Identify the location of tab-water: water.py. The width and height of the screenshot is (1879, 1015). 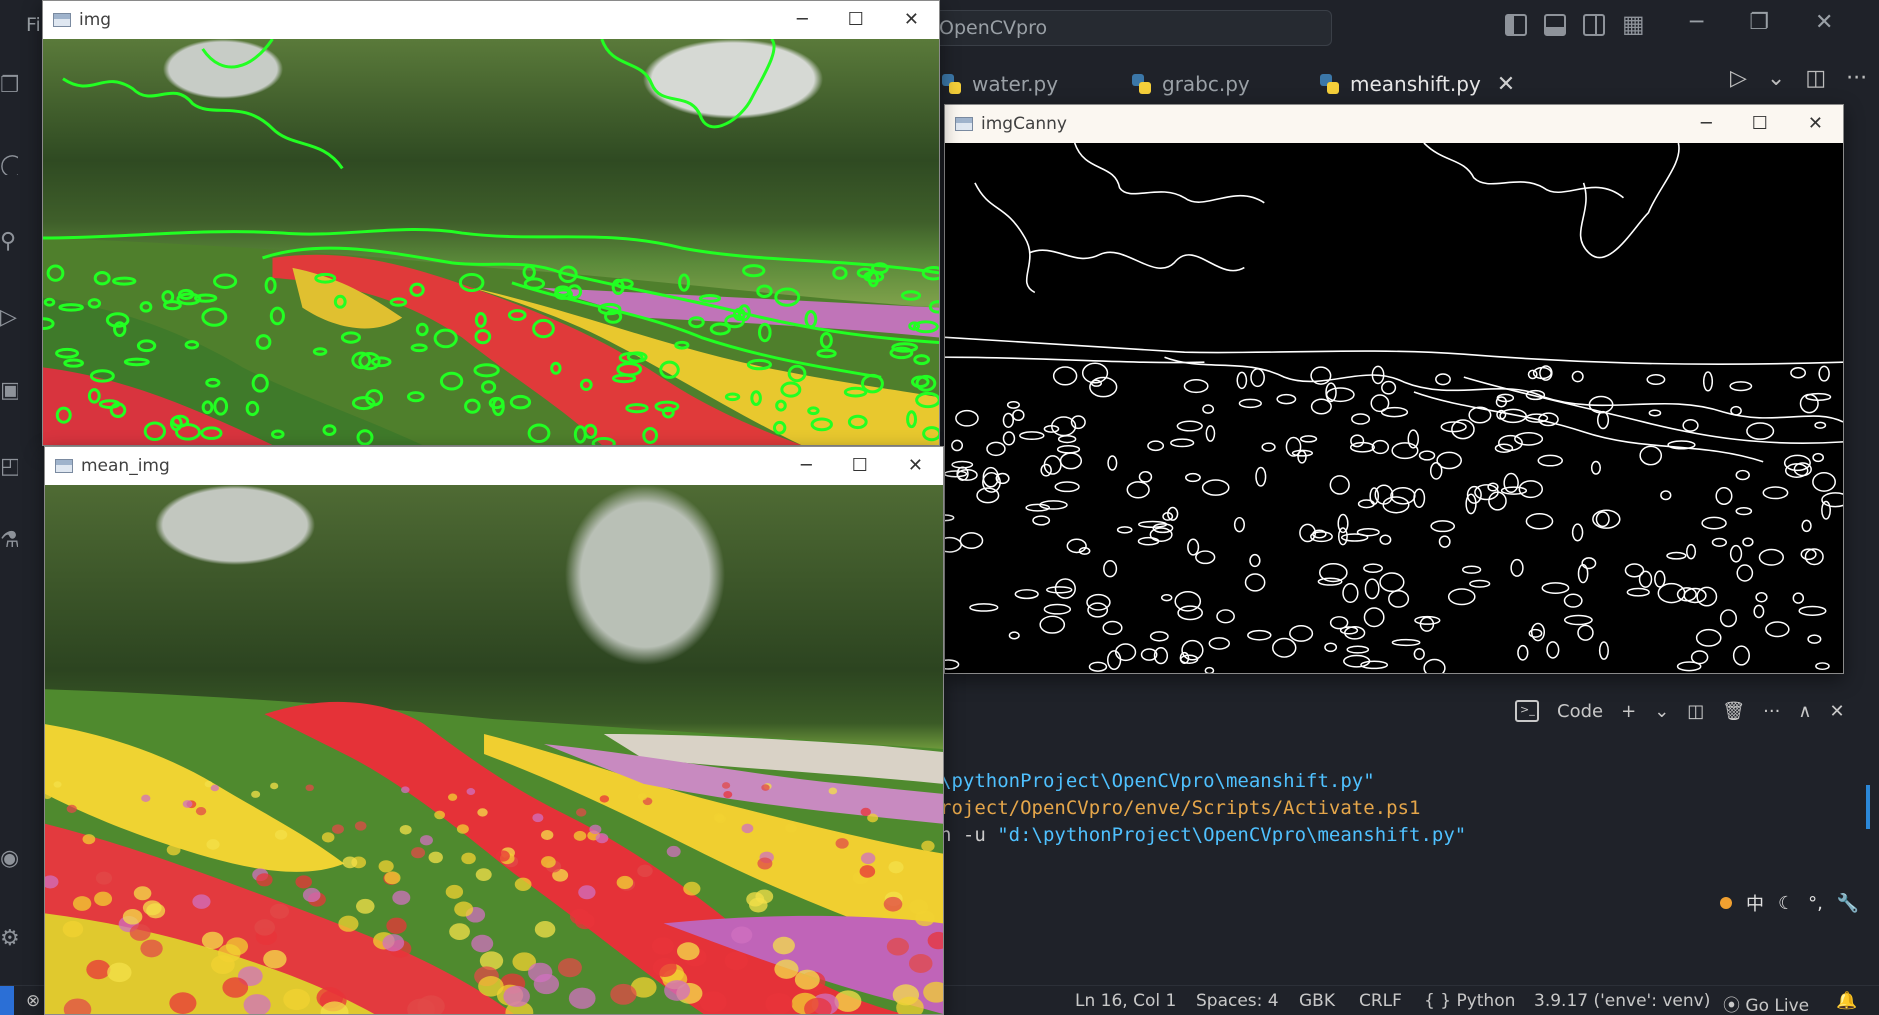
(999, 84).